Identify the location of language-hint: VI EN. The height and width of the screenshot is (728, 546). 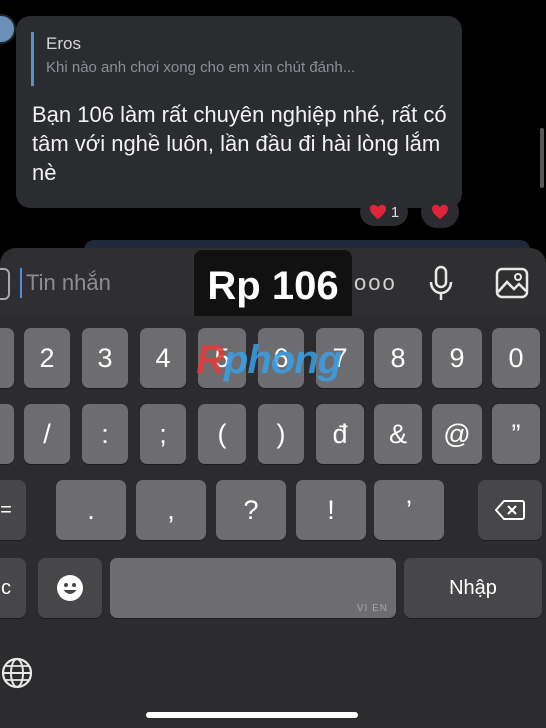
(372, 608).